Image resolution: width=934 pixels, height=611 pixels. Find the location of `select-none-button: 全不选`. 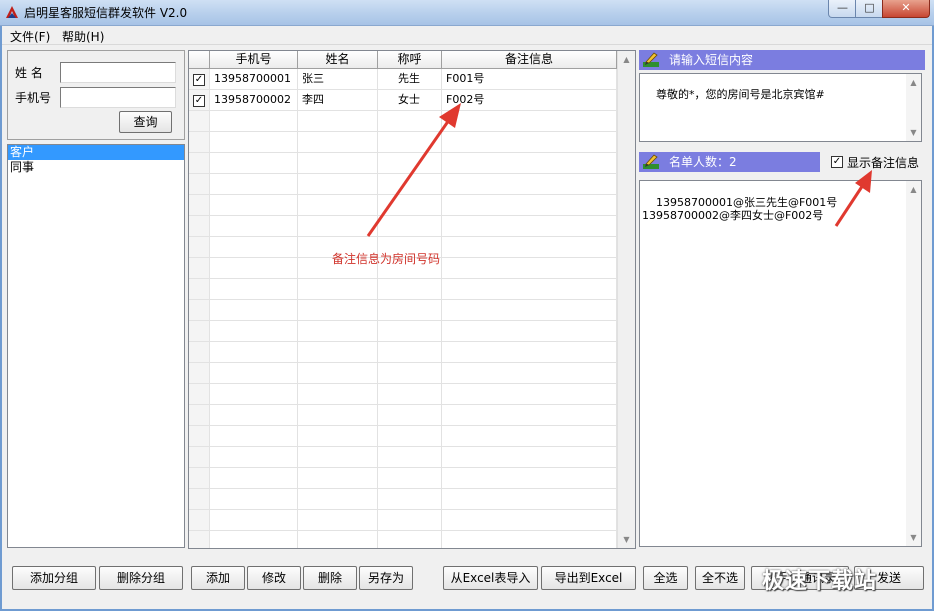

select-none-button: 全不选 is located at coordinates (720, 578).